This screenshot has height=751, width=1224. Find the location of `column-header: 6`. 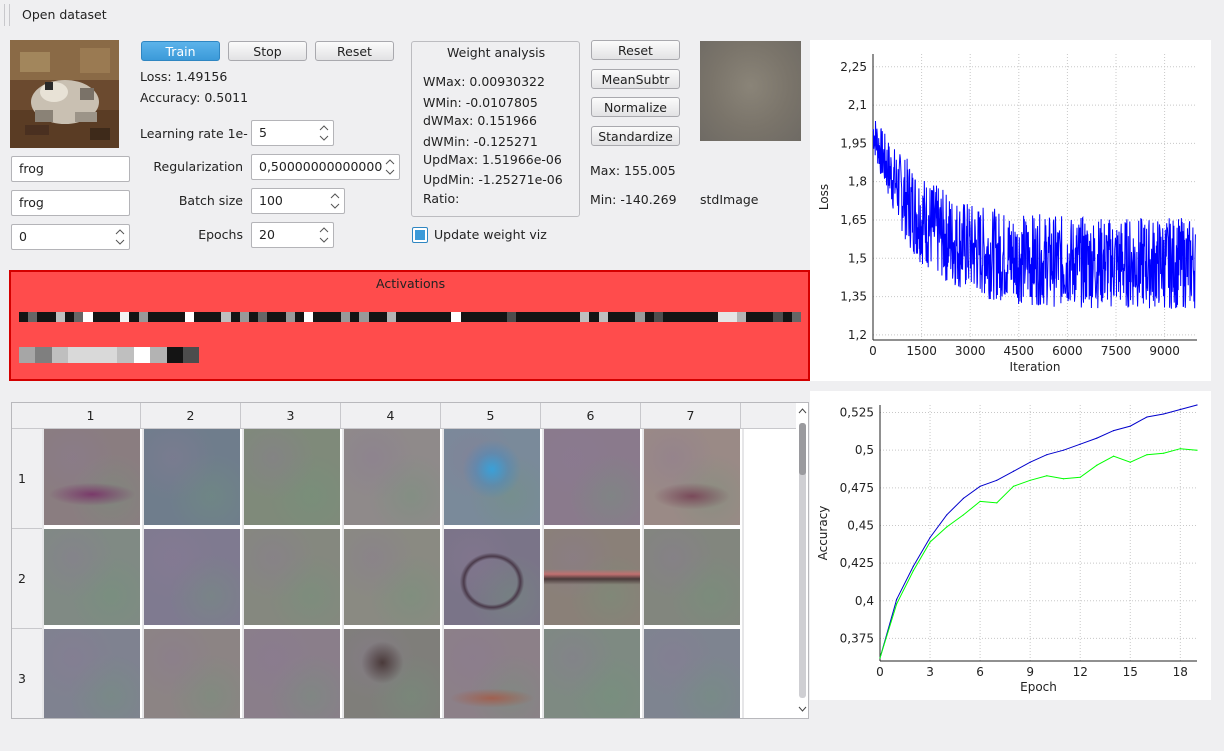

column-header: 6 is located at coordinates (591, 416).